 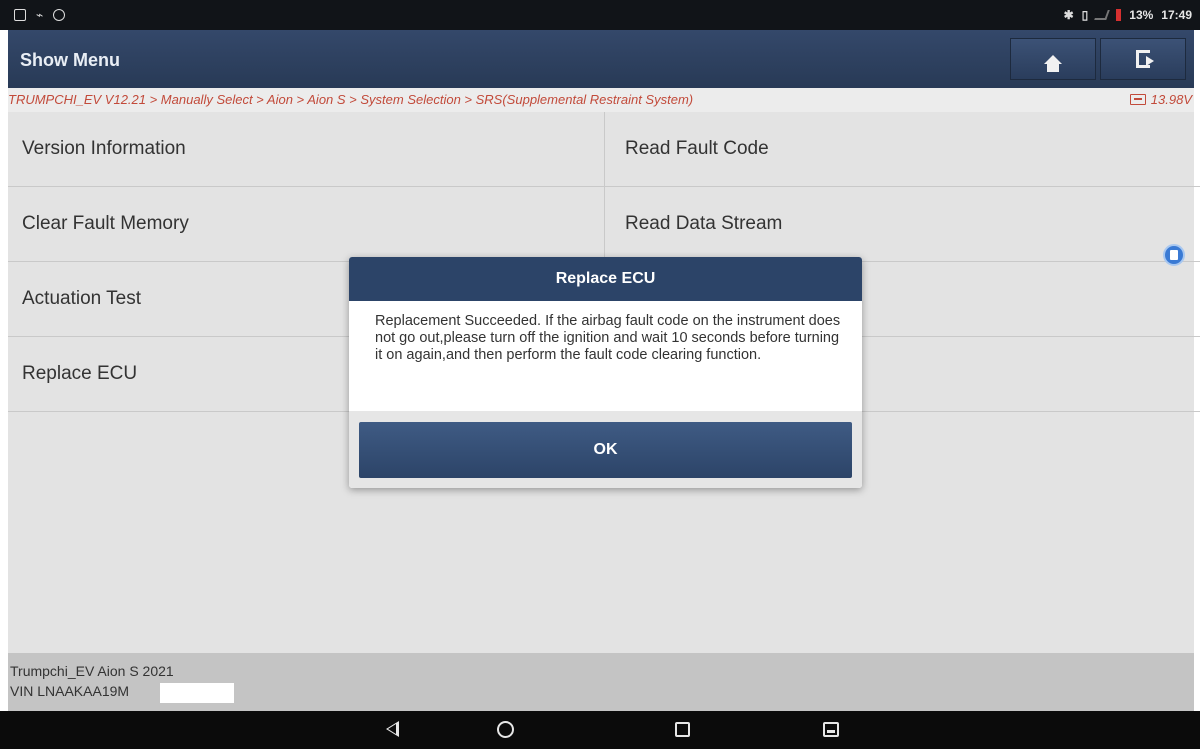 I want to click on app-header: Show Menu, so click(x=601, y=59).